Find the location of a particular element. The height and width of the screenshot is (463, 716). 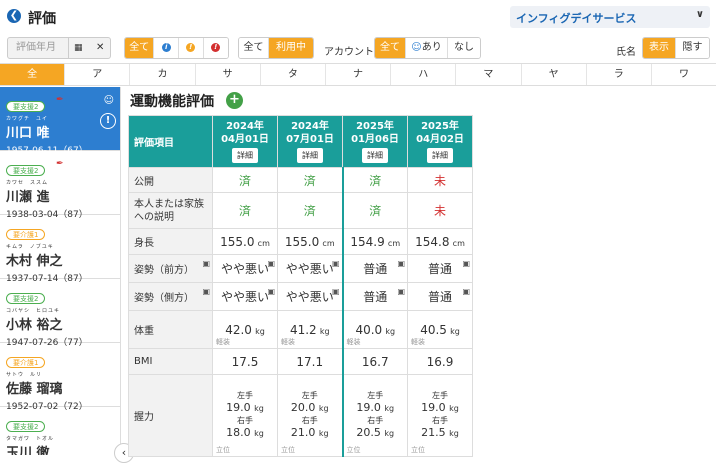

row-header: 評価項目 is located at coordinates (170, 141).